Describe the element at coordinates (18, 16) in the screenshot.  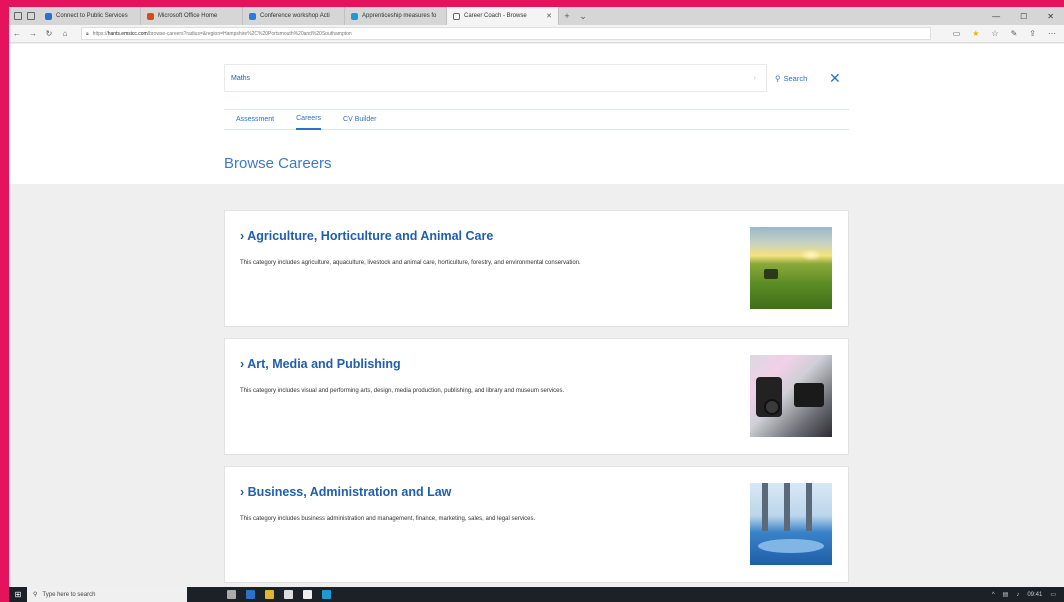
I see `tab-actions-icon` at that location.